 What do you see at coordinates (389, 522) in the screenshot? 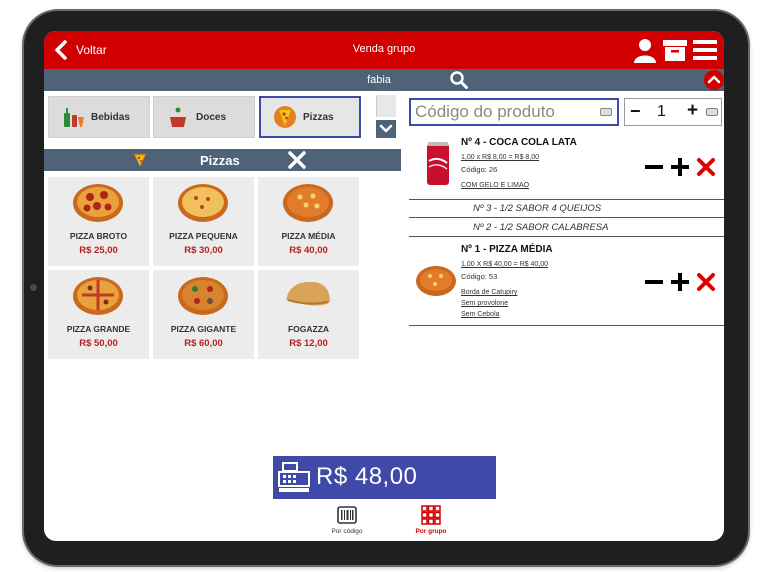
I see `bottom-nav: Por código Por grupo` at bounding box center [389, 522].